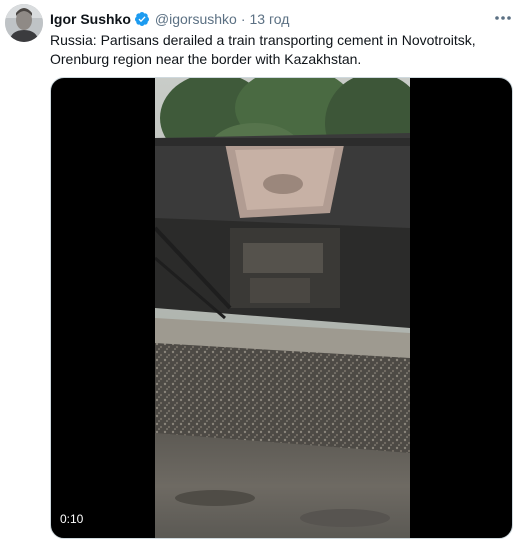  Describe the element at coordinates (24, 23) in the screenshot. I see `avatar` at that location.